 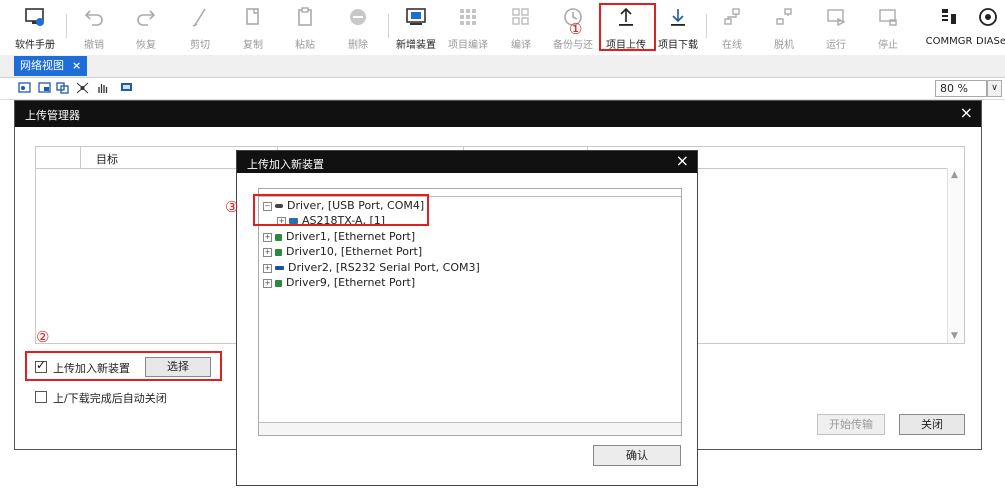 I want to click on auto-close-checkbox, so click(x=41, y=397).